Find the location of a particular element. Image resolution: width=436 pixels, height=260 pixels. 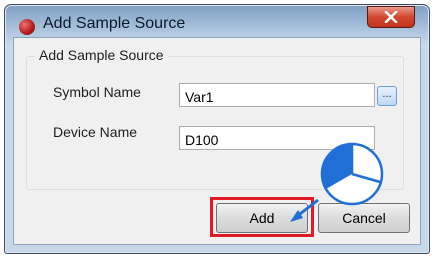

mouse-icon is located at coordinates (352, 174).